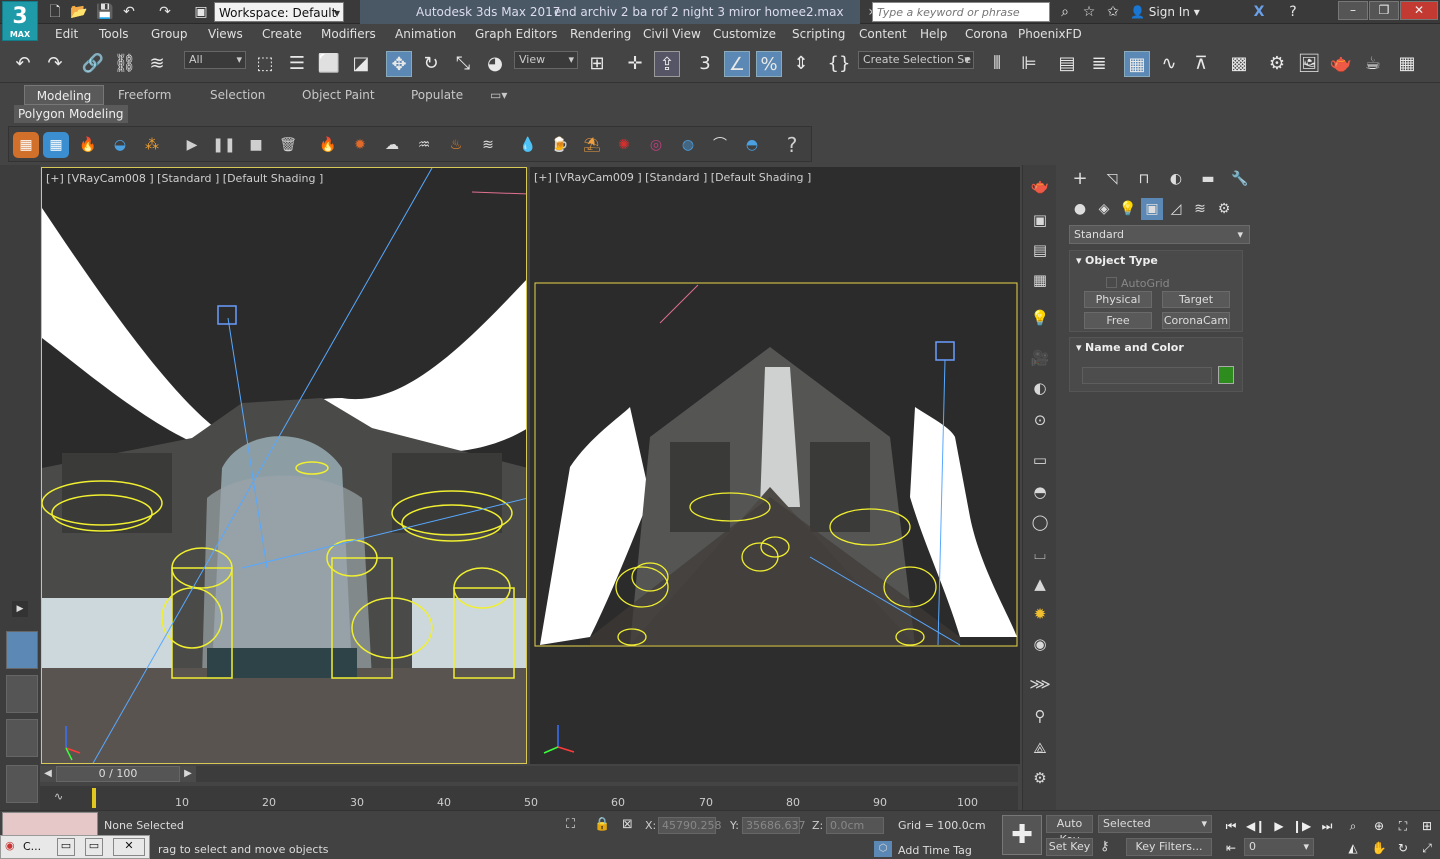 This screenshot has height=859, width=1440. Describe the element at coordinates (66, 34) in the screenshot. I see `menu-edit: Edit` at that location.